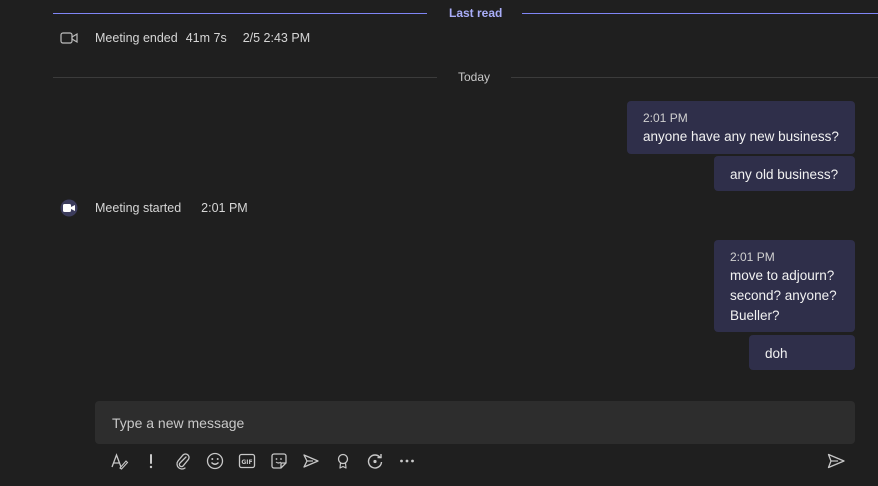 This screenshot has height=486, width=878. What do you see at coordinates (783, 295) in the screenshot?
I see `message-text: second? anyone?` at bounding box center [783, 295].